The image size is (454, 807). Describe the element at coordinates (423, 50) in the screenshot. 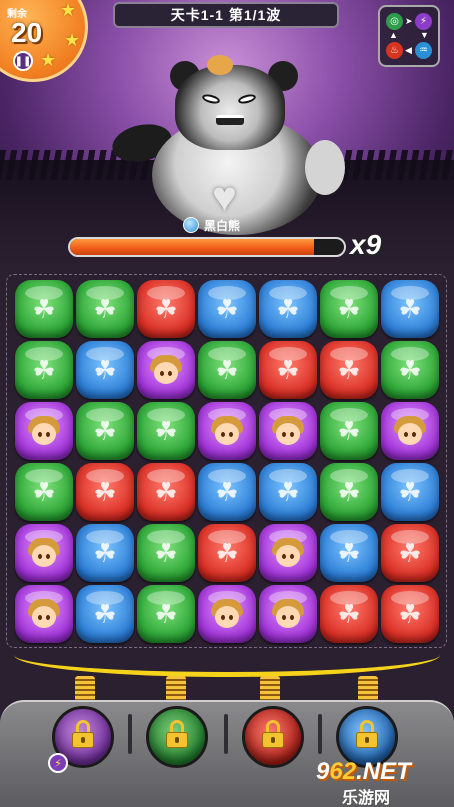

I see `water-icon: ♒` at that location.